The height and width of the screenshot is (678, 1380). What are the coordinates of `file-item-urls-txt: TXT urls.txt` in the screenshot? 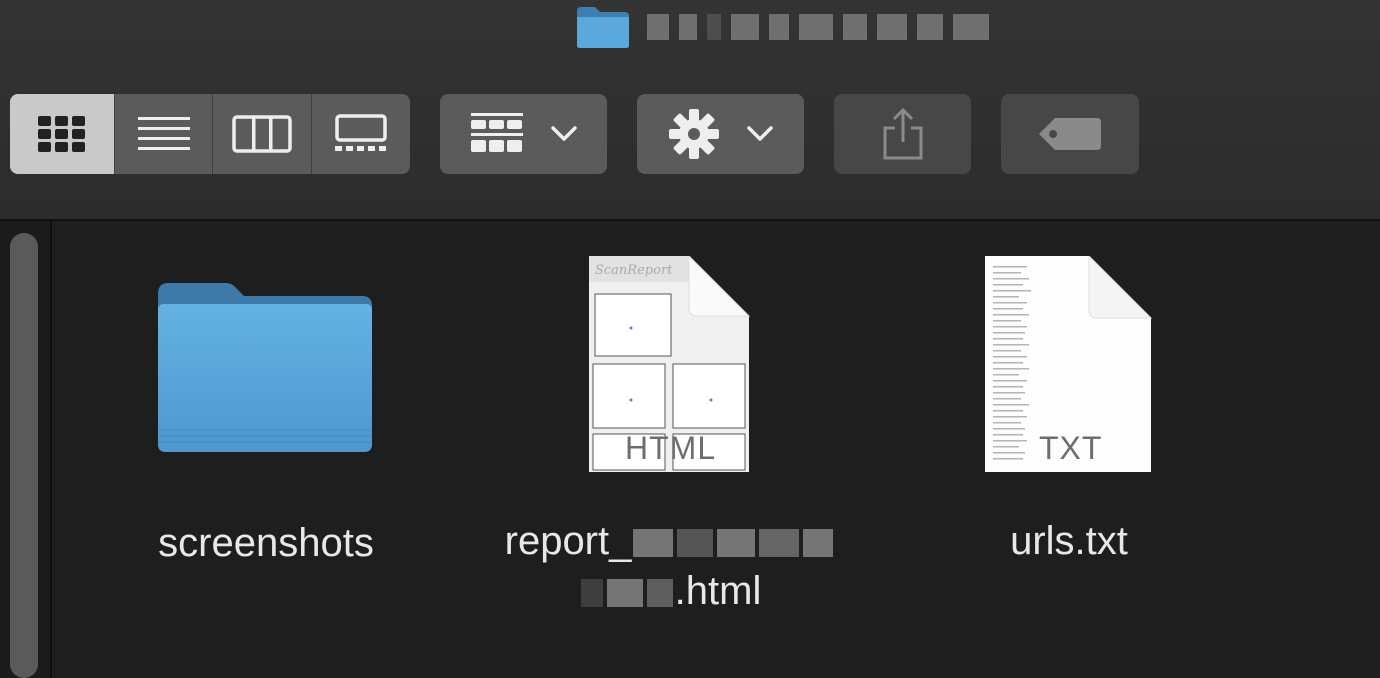 It's located at (1069, 411).